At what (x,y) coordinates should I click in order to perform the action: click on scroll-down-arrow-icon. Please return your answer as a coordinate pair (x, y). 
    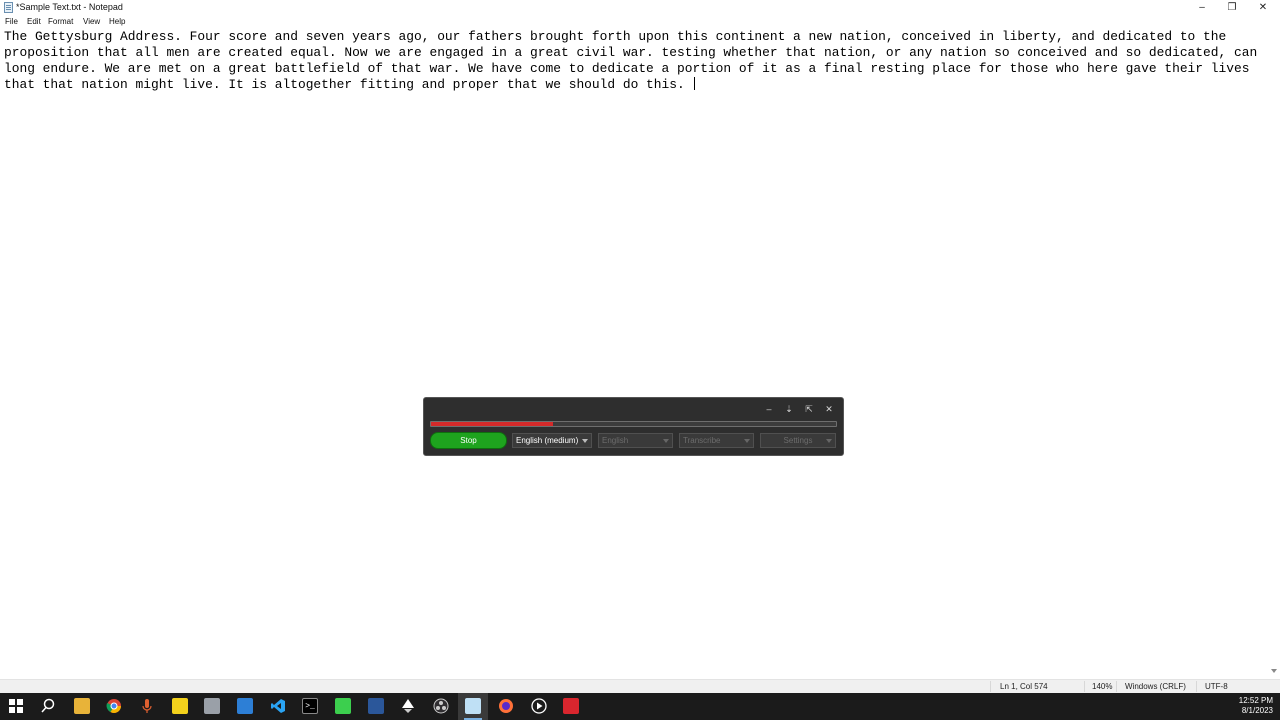
    Looking at the image, I should click on (1274, 671).